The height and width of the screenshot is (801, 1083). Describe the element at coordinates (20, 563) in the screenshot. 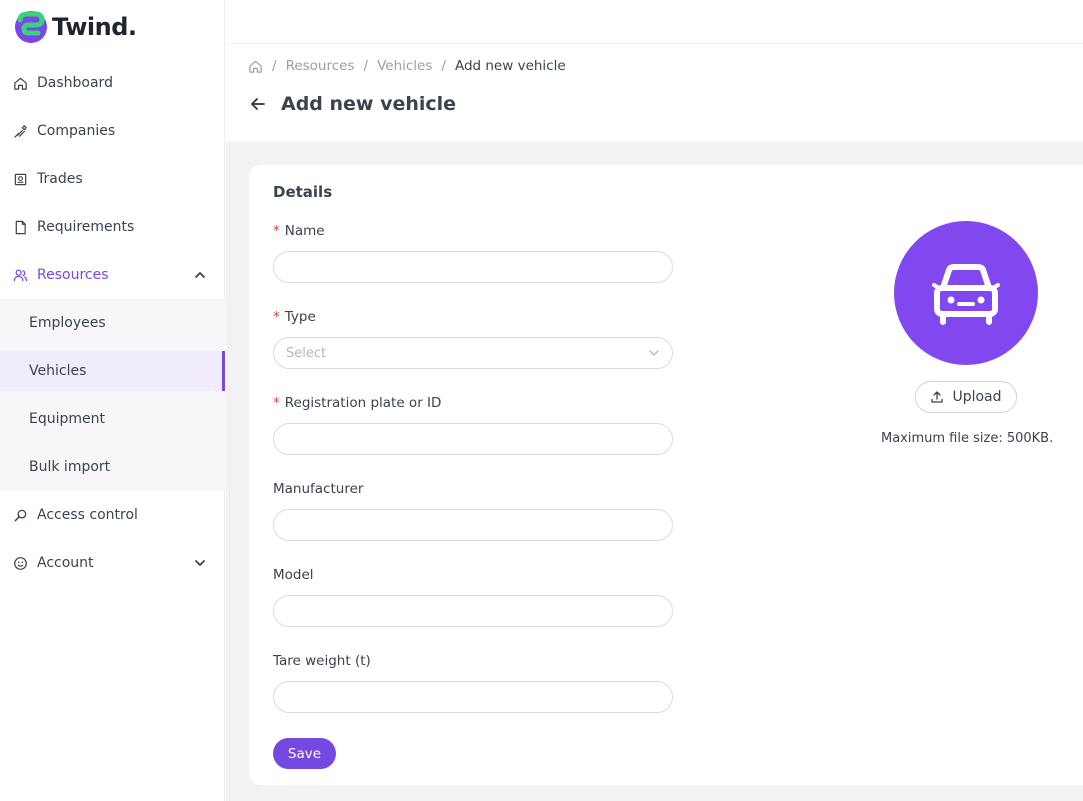

I see `smile-icon` at that location.